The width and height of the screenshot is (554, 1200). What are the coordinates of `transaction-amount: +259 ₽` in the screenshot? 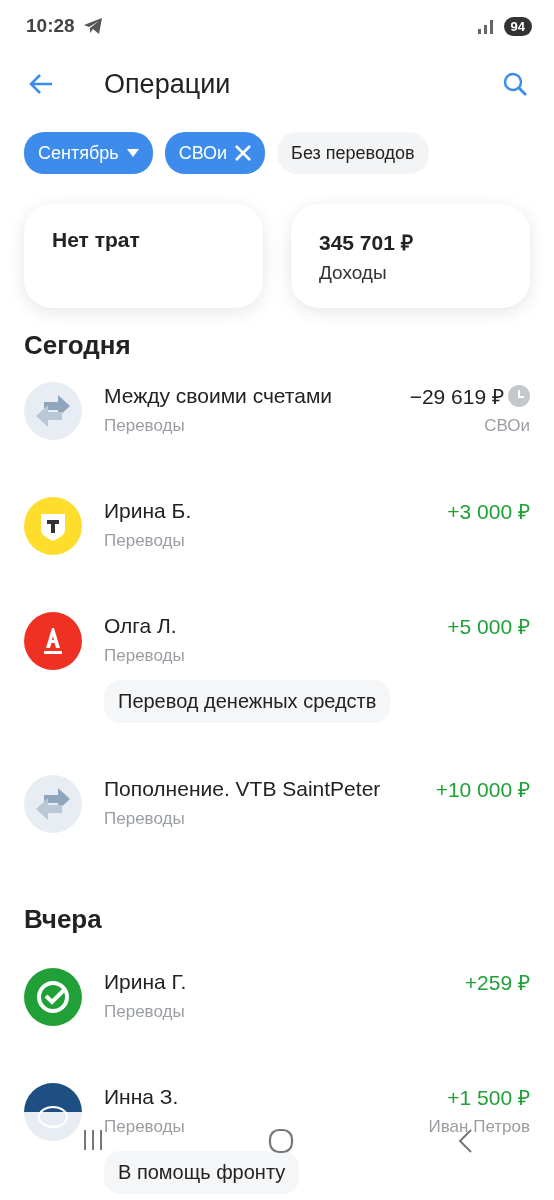 It's located at (497, 983).